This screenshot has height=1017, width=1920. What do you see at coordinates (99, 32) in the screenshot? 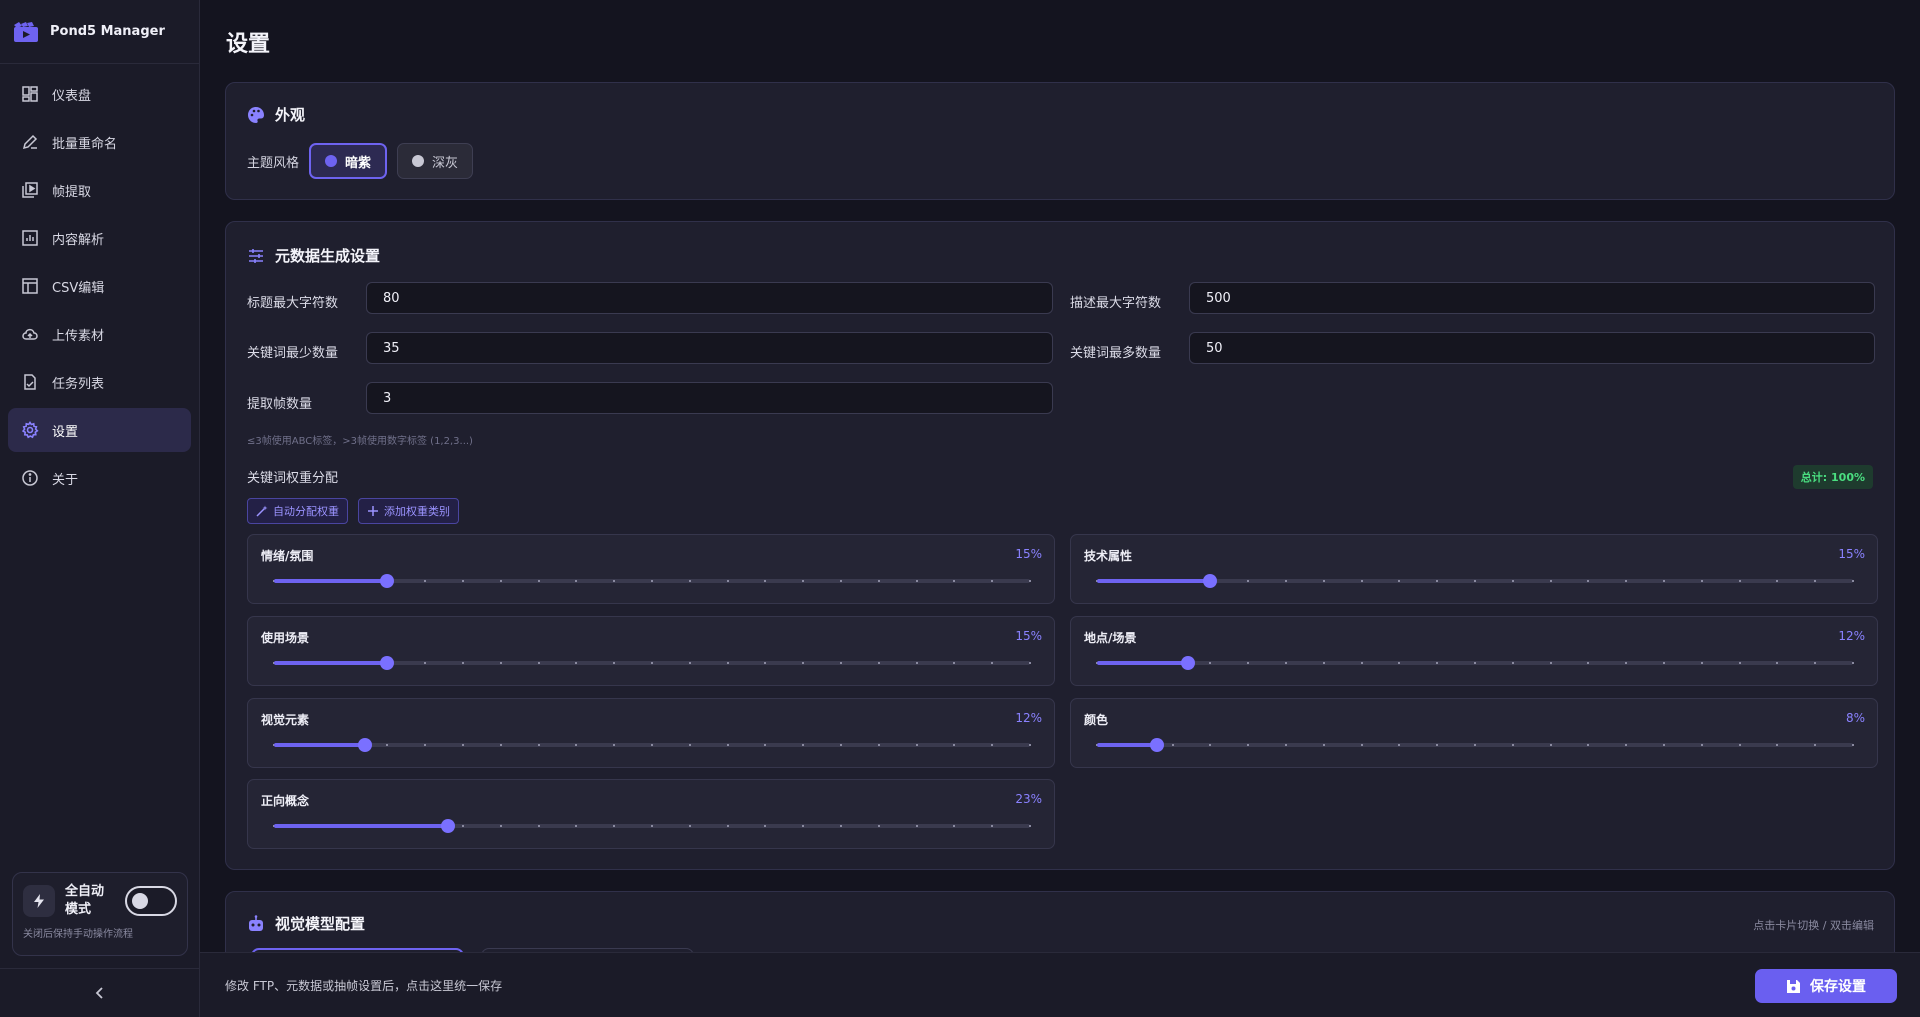
I see `brand: Pond5 Manager` at bounding box center [99, 32].